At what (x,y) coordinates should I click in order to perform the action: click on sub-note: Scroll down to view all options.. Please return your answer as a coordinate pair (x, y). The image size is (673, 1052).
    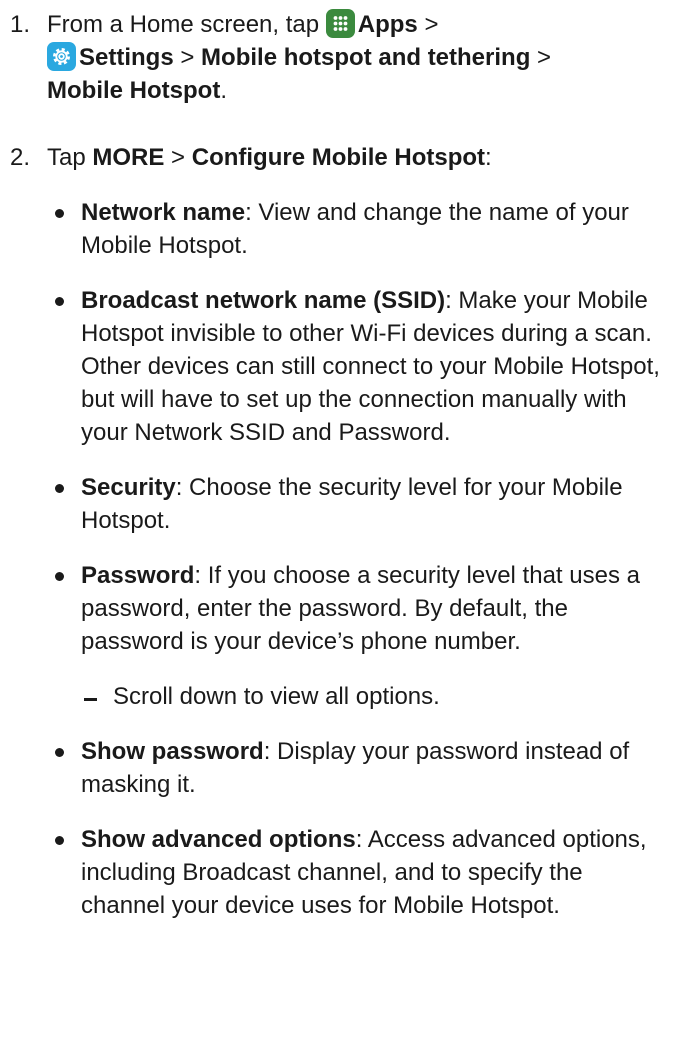
    Looking at the image, I should click on (330, 696).